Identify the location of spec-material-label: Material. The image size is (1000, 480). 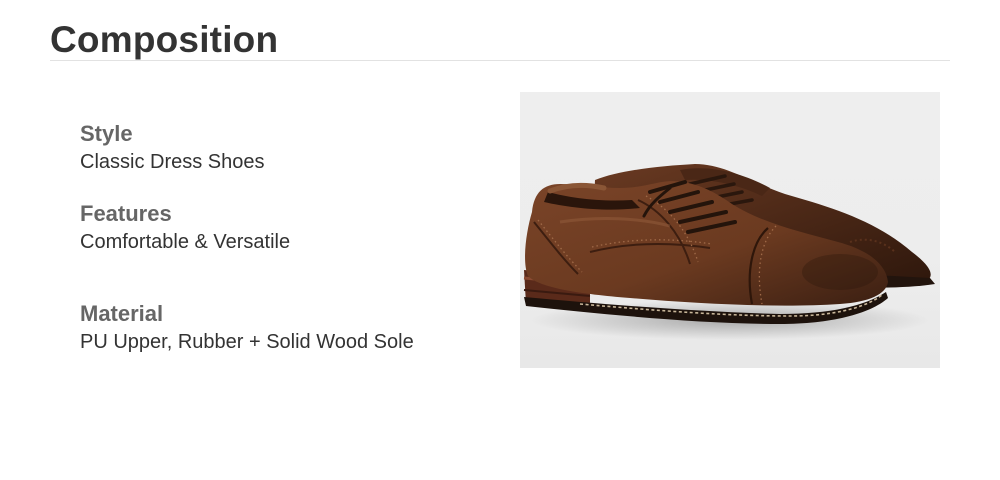
(122, 313).